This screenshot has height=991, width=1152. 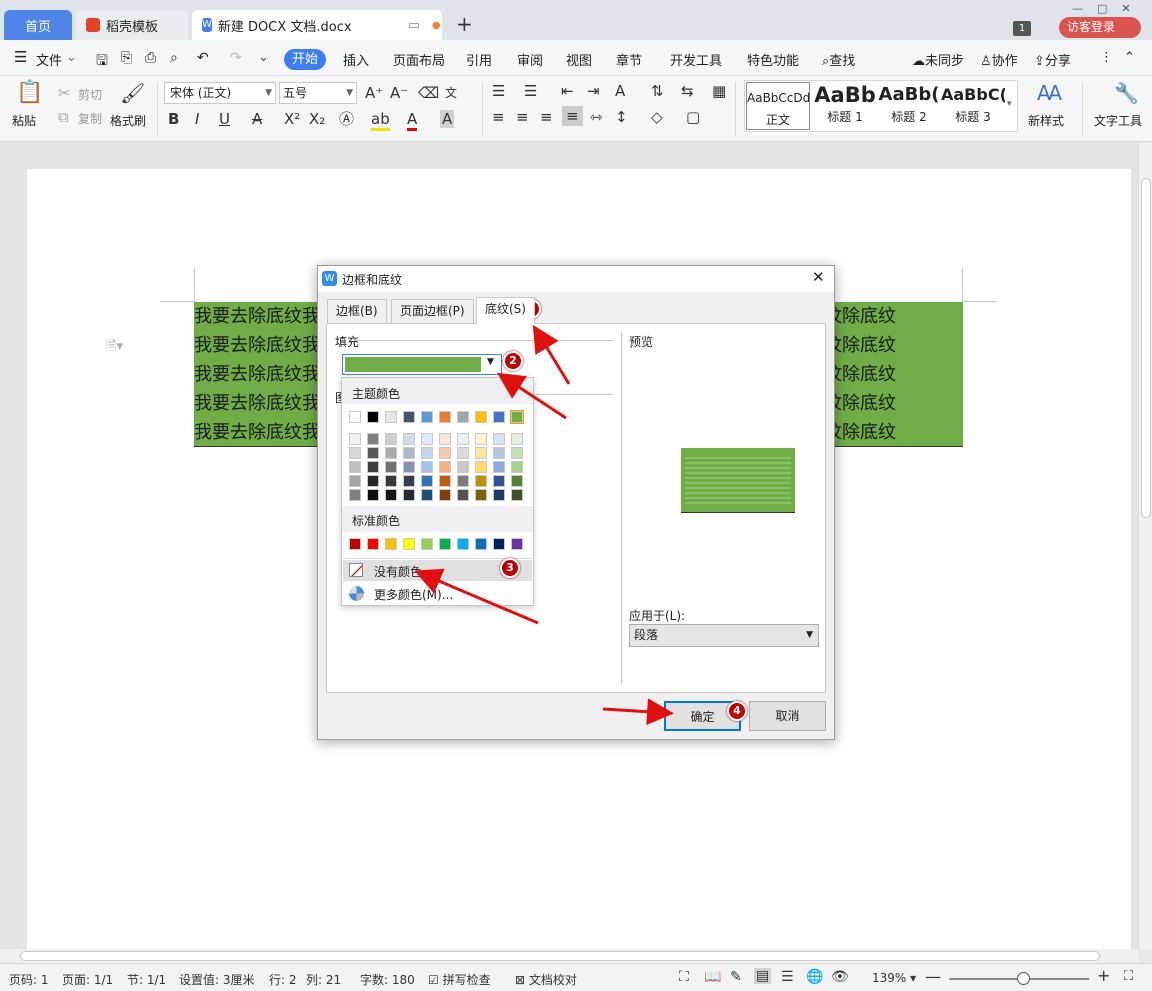 What do you see at coordinates (510, 568) in the screenshot?
I see `annotation-badge-3: 3` at bounding box center [510, 568].